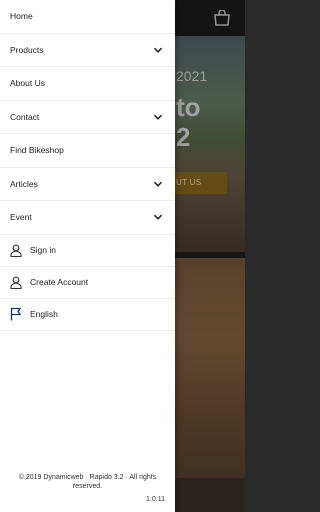 Image resolution: width=320 pixels, height=512 pixels. I want to click on menu-item-contact: Contact, so click(87, 117).